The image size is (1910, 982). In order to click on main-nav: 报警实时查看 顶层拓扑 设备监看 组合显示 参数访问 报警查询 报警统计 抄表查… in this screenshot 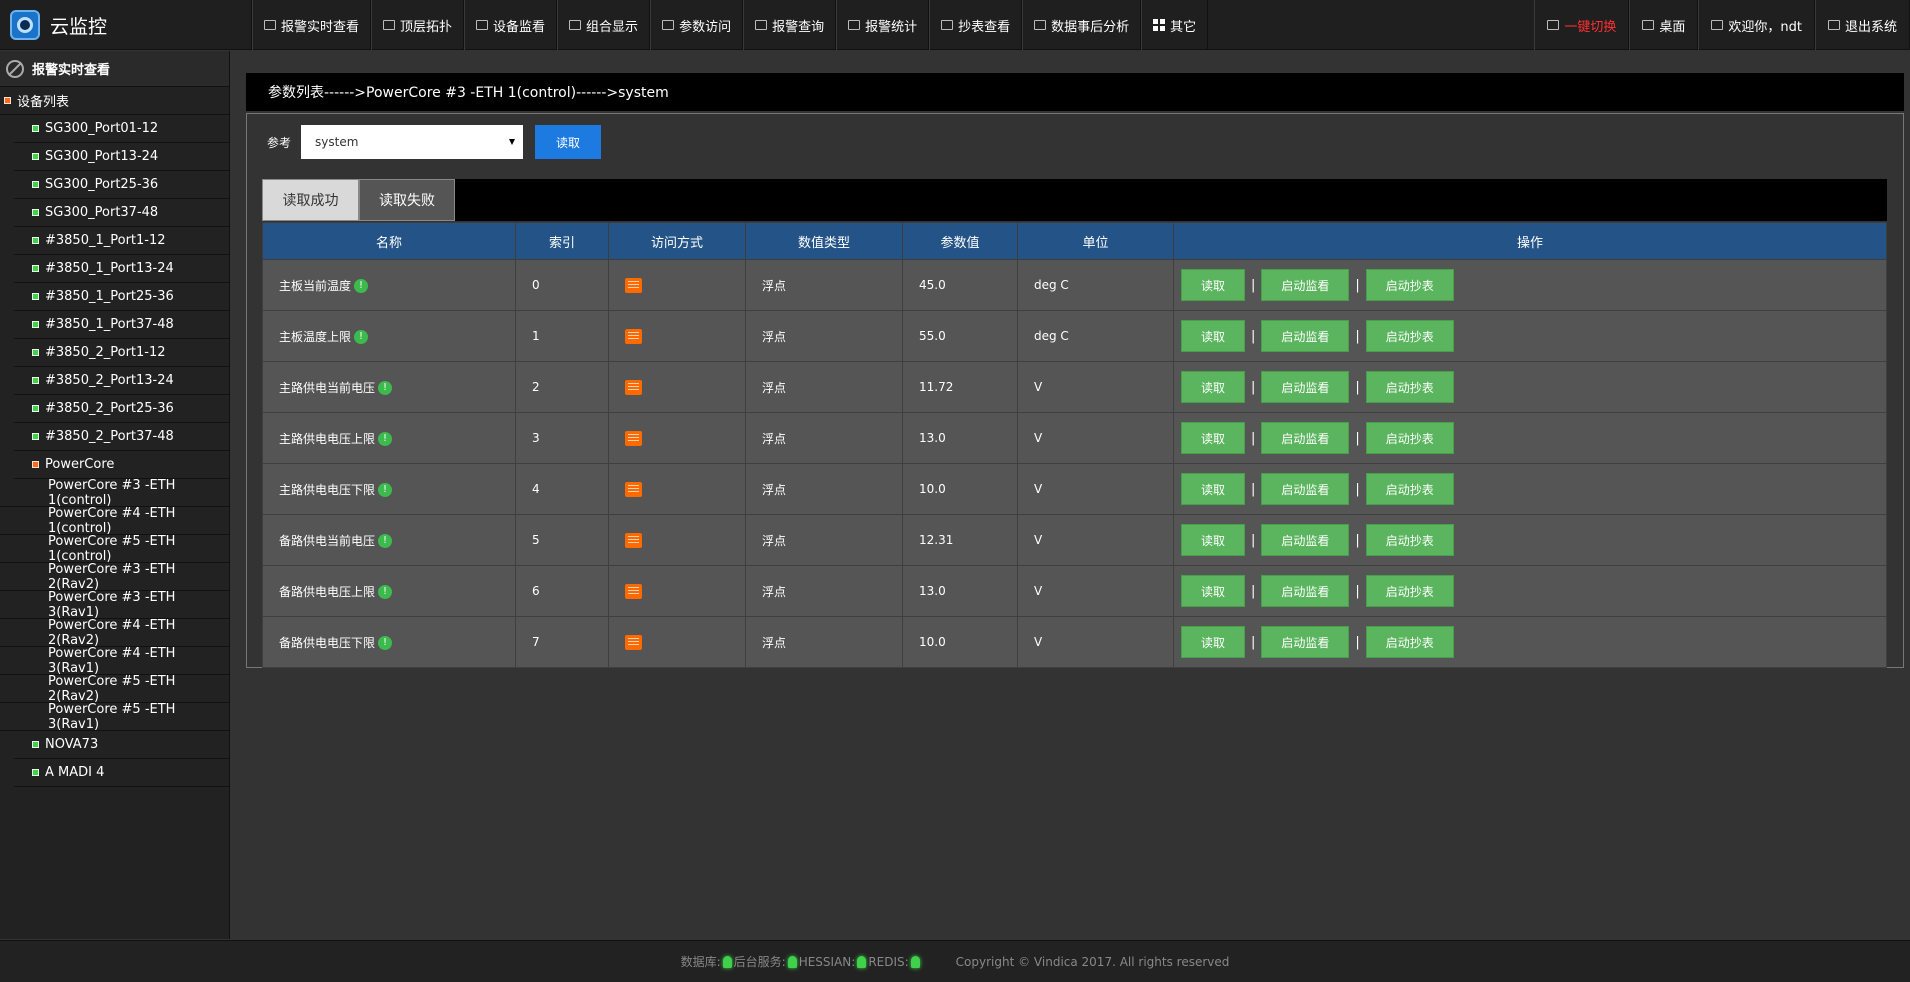, I will do `click(730, 25)`.